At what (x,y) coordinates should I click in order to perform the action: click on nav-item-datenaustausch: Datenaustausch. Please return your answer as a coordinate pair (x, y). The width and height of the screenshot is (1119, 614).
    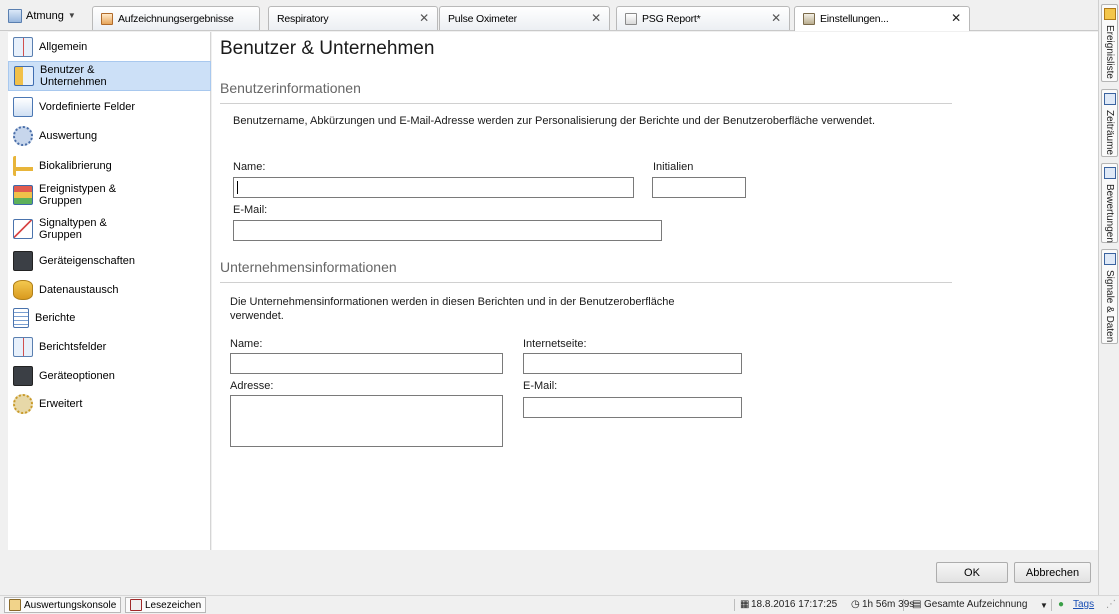
    Looking at the image, I should click on (109, 289).